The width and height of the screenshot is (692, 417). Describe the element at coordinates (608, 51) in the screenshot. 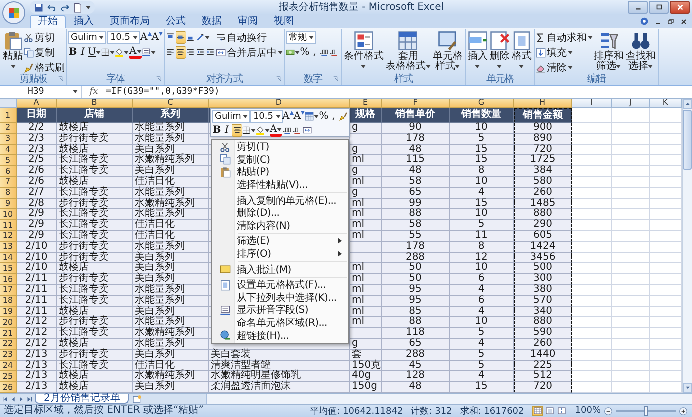

I see `ribbon-button: 排序和 筛选` at that location.